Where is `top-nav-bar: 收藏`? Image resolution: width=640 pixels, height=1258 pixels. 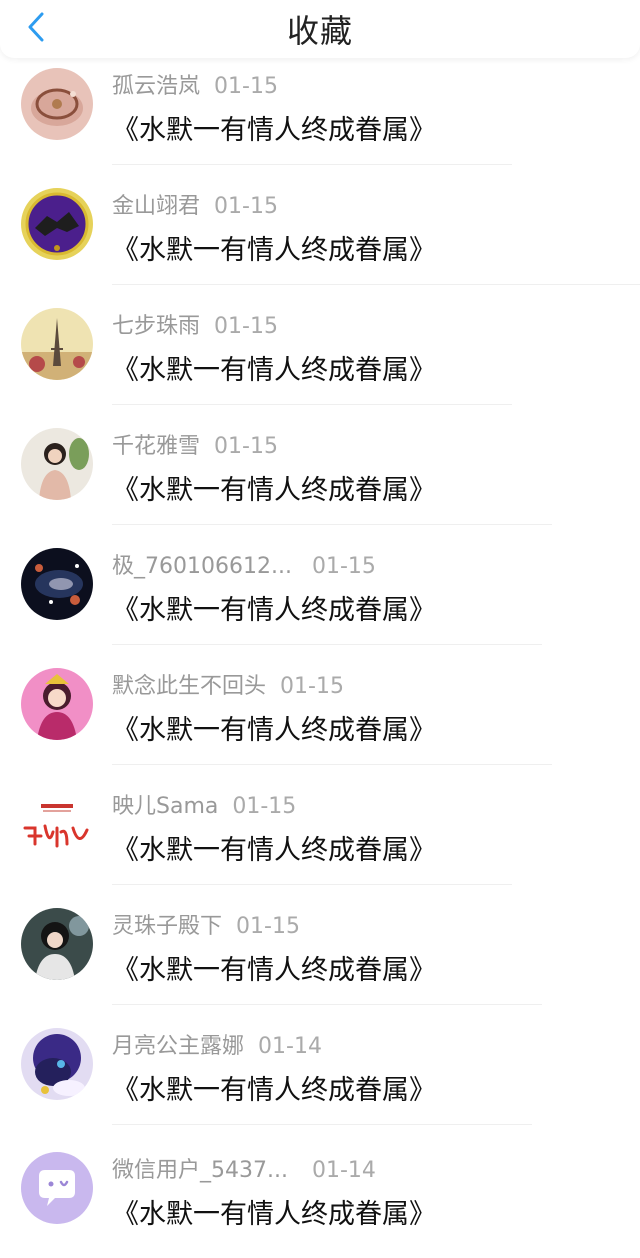 top-nav-bar: 收藏 is located at coordinates (320, 29).